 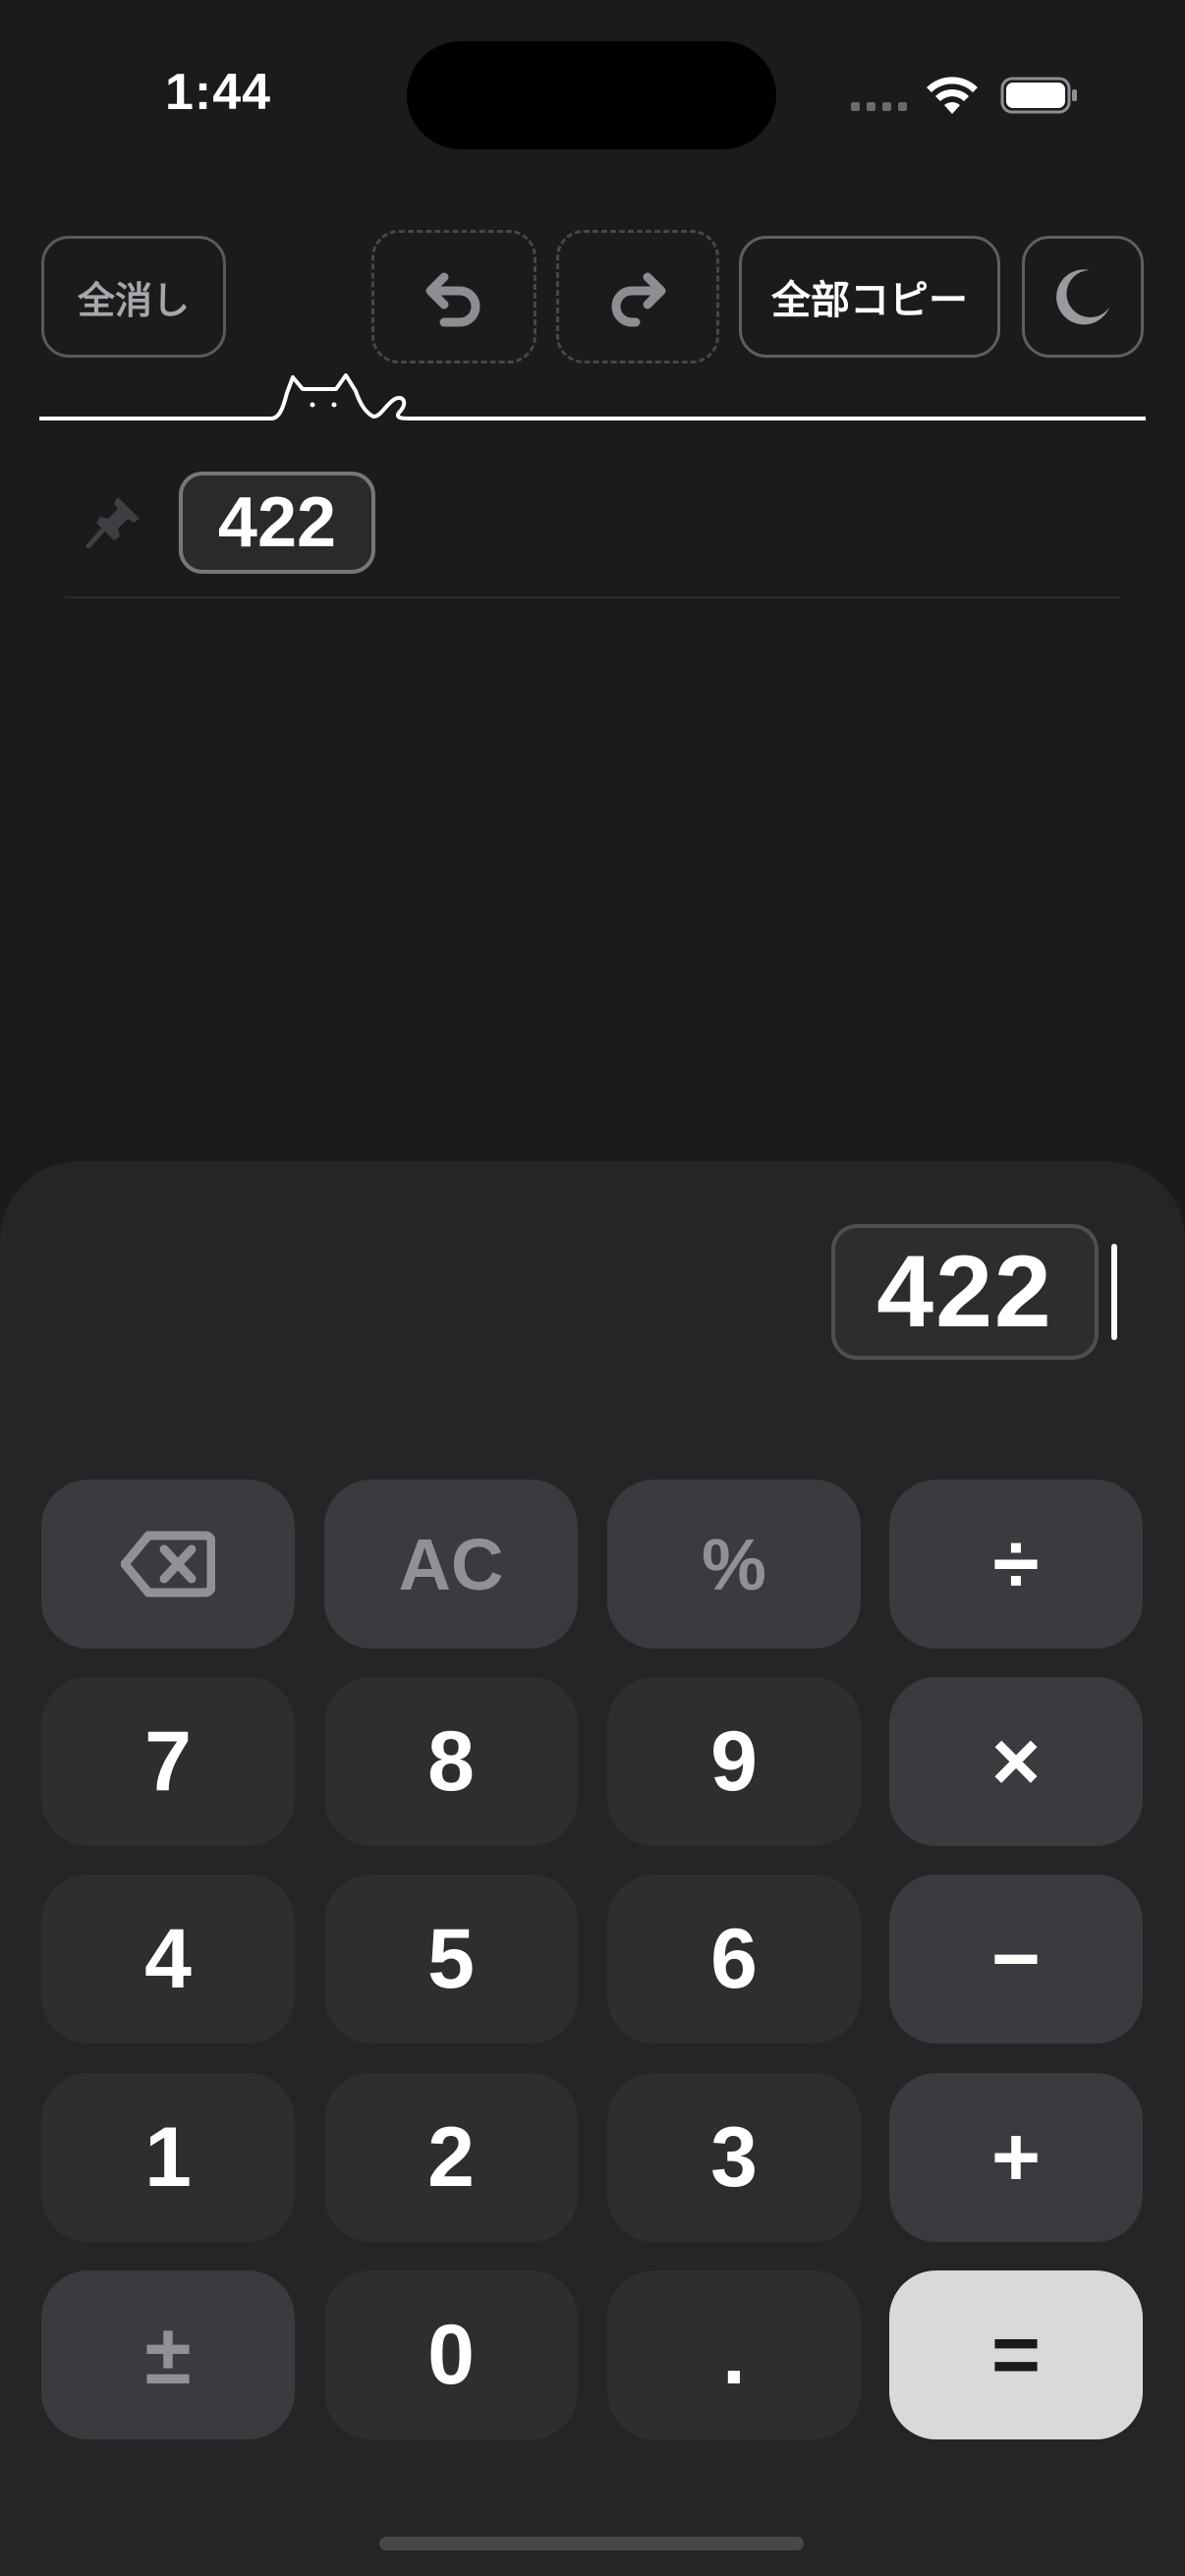 I want to click on add-button: +, so click(x=1016, y=2157).